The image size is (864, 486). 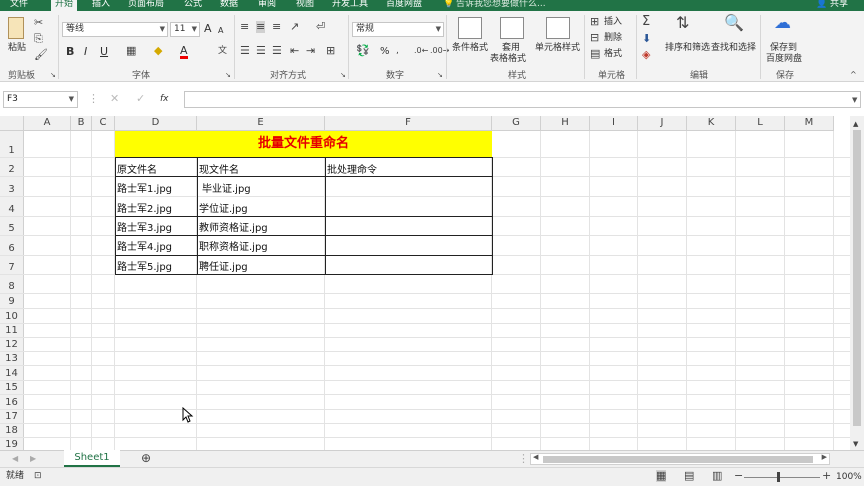 I want to click on column-header-h: H, so click(x=565, y=123).